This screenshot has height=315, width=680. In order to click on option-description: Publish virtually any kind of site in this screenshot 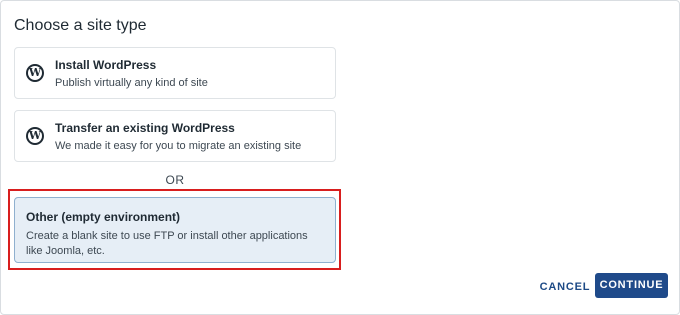, I will do `click(131, 83)`.